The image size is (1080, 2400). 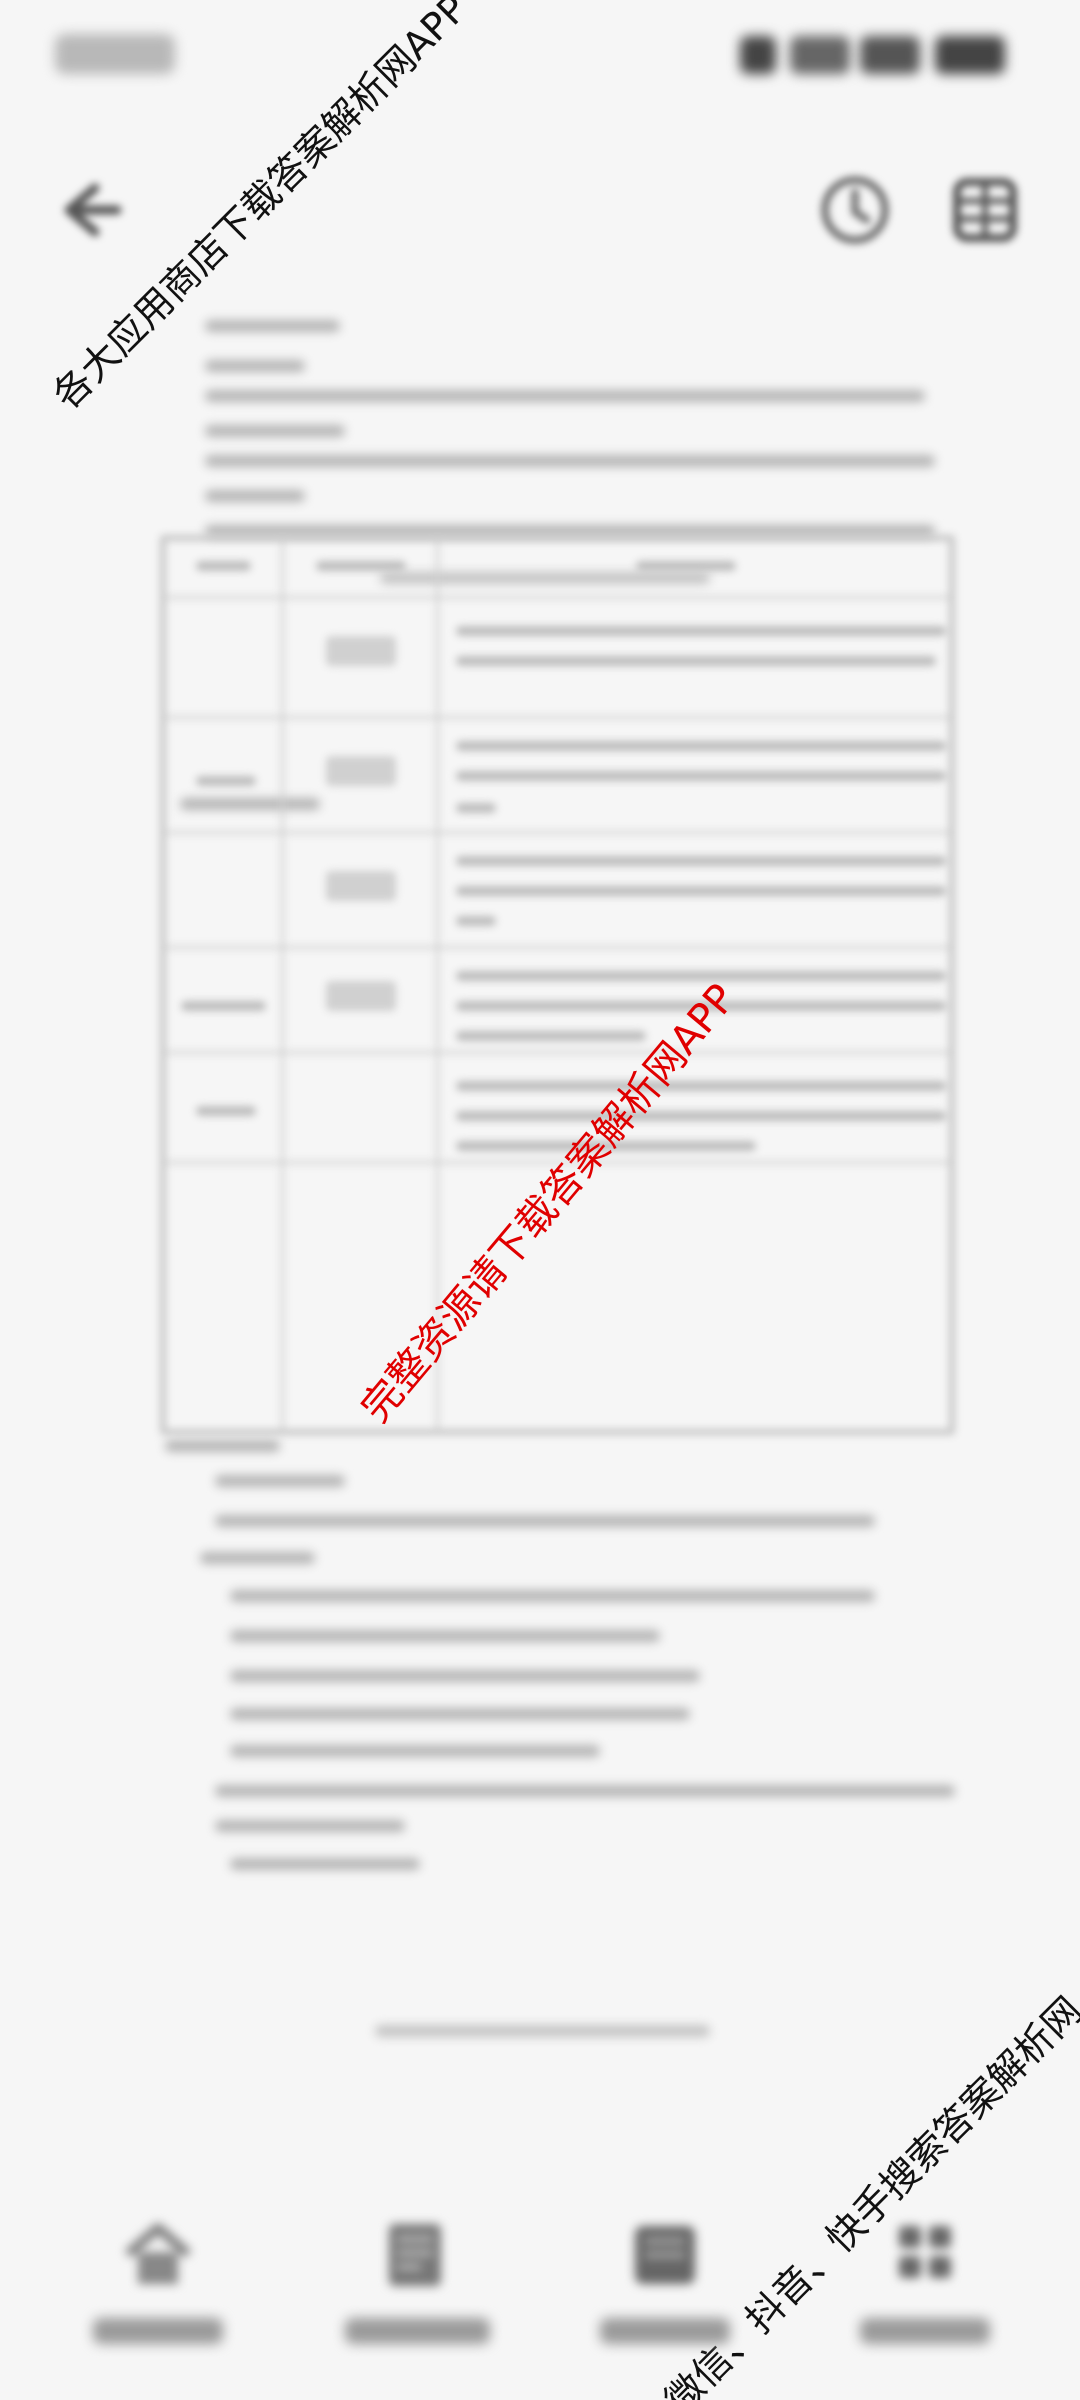 I want to click on history-button, so click(x=855, y=210).